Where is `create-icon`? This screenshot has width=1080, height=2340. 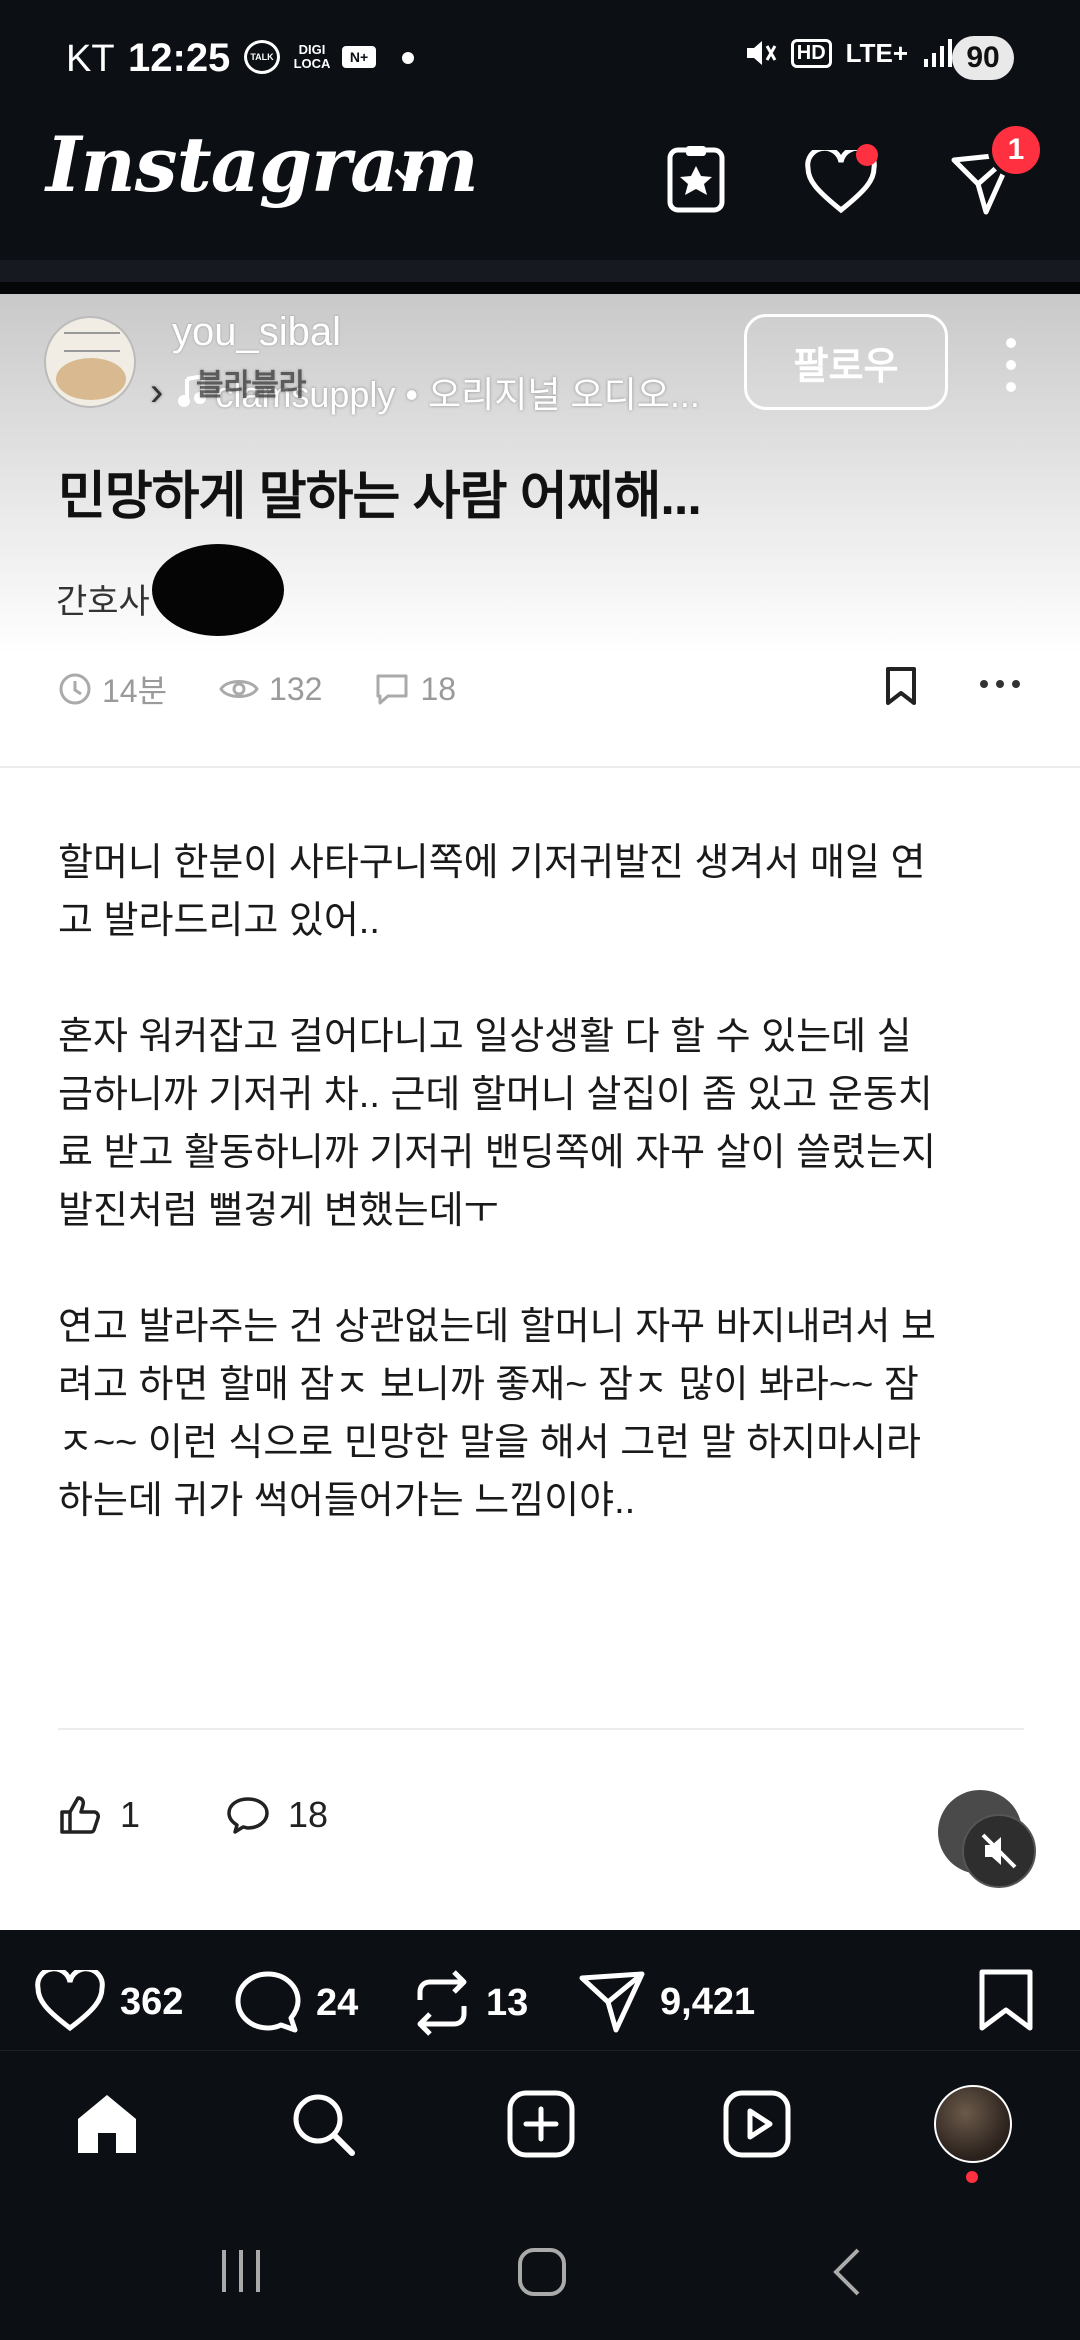
create-icon is located at coordinates (541, 2124).